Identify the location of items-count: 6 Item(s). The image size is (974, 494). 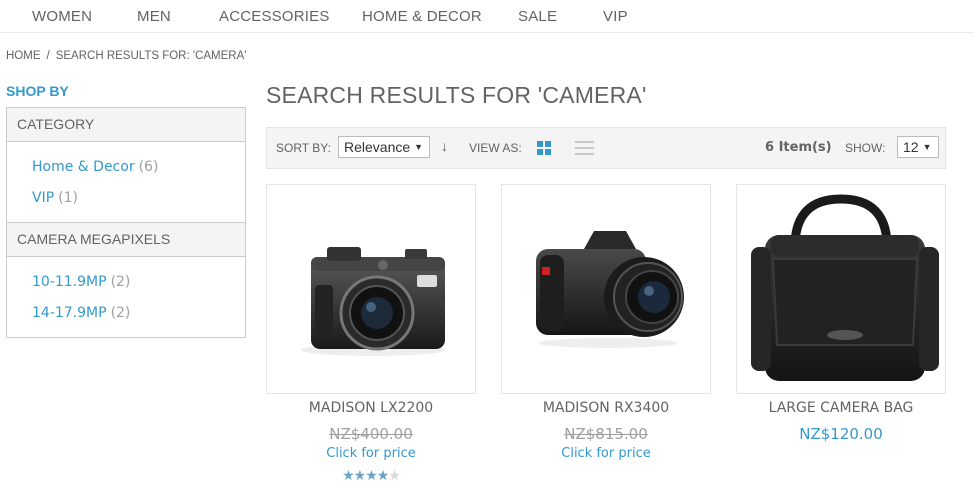
(798, 147).